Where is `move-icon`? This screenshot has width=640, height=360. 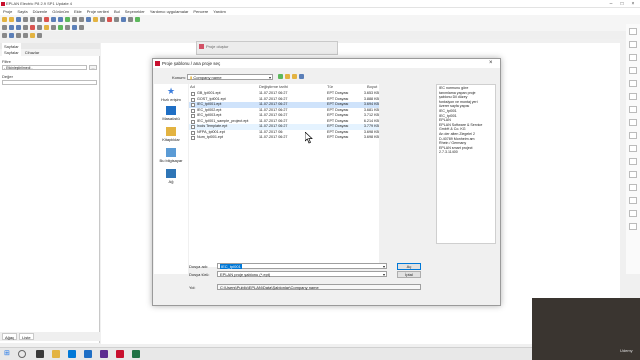
move-icon is located at coordinates (11, 35).